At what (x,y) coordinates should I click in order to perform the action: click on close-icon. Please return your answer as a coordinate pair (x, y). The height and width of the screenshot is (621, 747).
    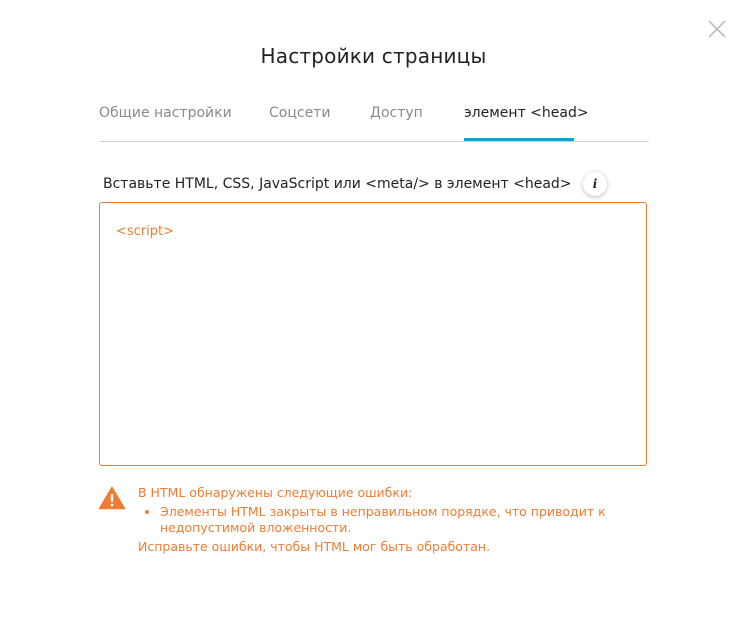
    Looking at the image, I should click on (717, 29).